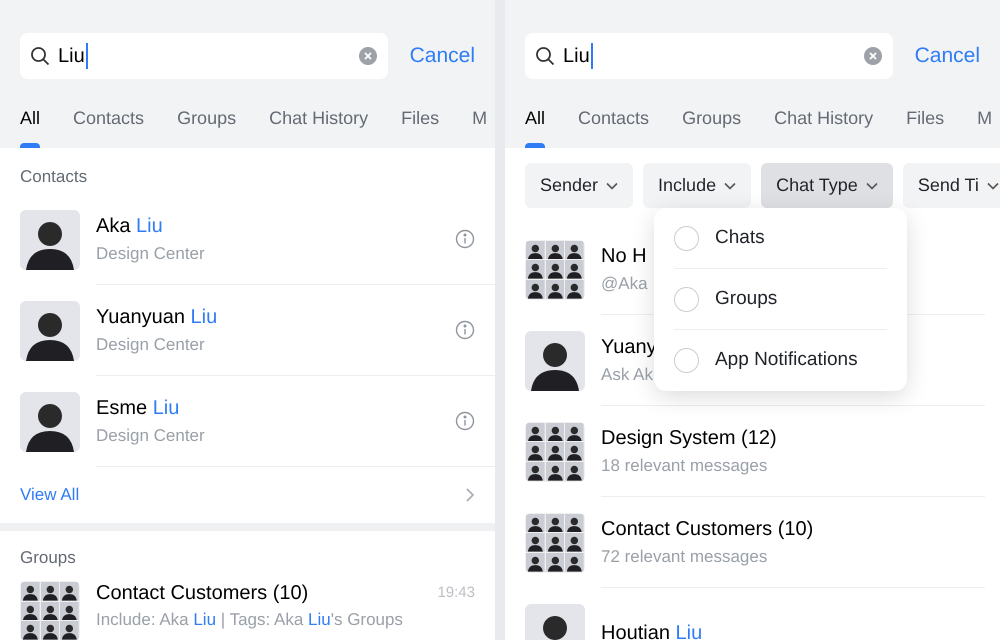 Image resolution: width=1000 pixels, height=640 pixels. Describe the element at coordinates (624, 284) in the screenshot. I see `result-subtitle: @Aka` at that location.